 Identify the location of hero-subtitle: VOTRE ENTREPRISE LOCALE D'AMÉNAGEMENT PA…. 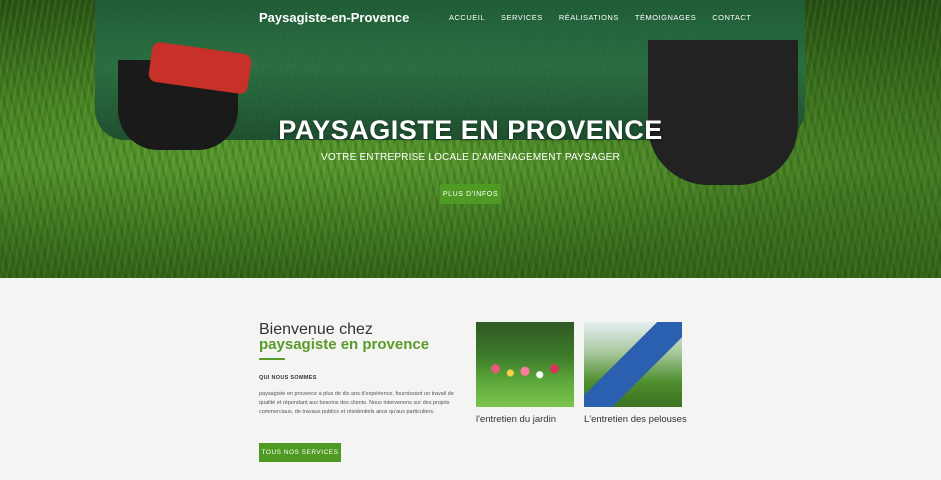
(470, 157).